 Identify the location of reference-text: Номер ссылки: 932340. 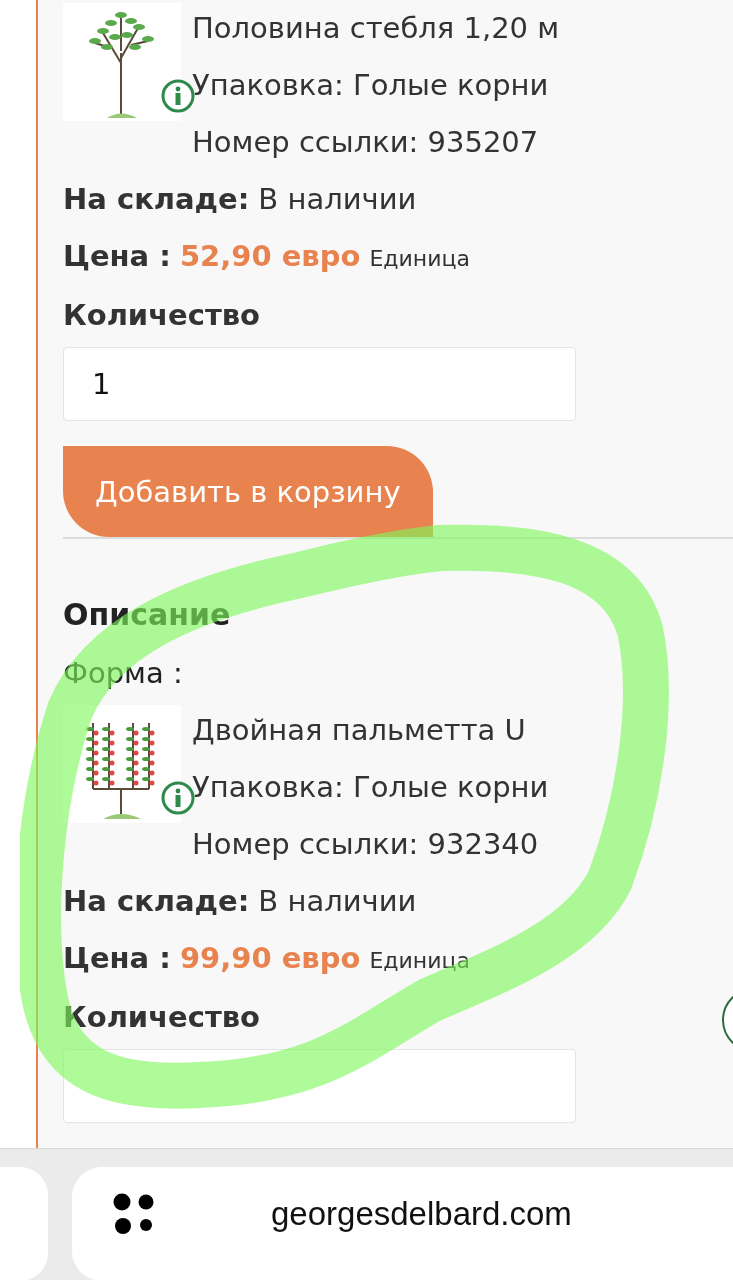
(366, 844).